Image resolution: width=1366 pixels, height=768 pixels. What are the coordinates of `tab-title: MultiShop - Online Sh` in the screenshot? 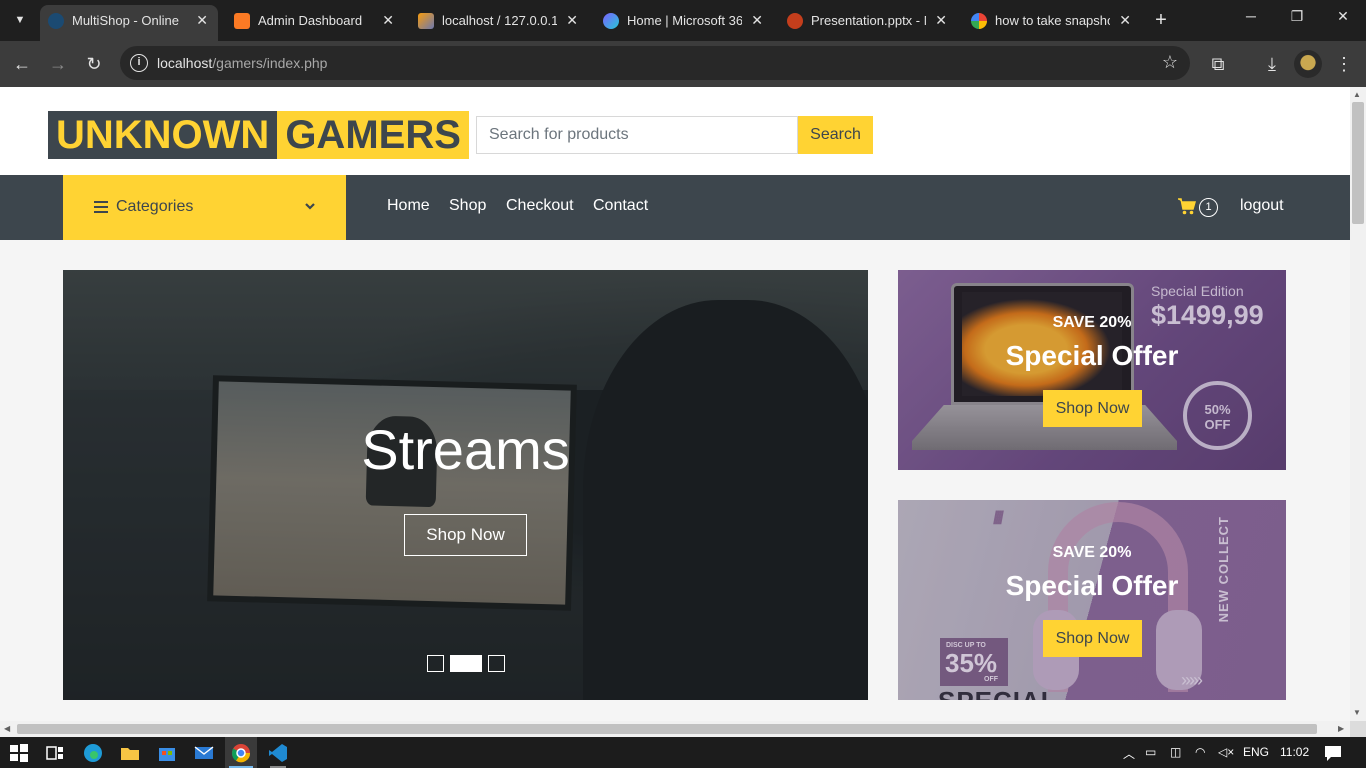 It's located at (127, 20).